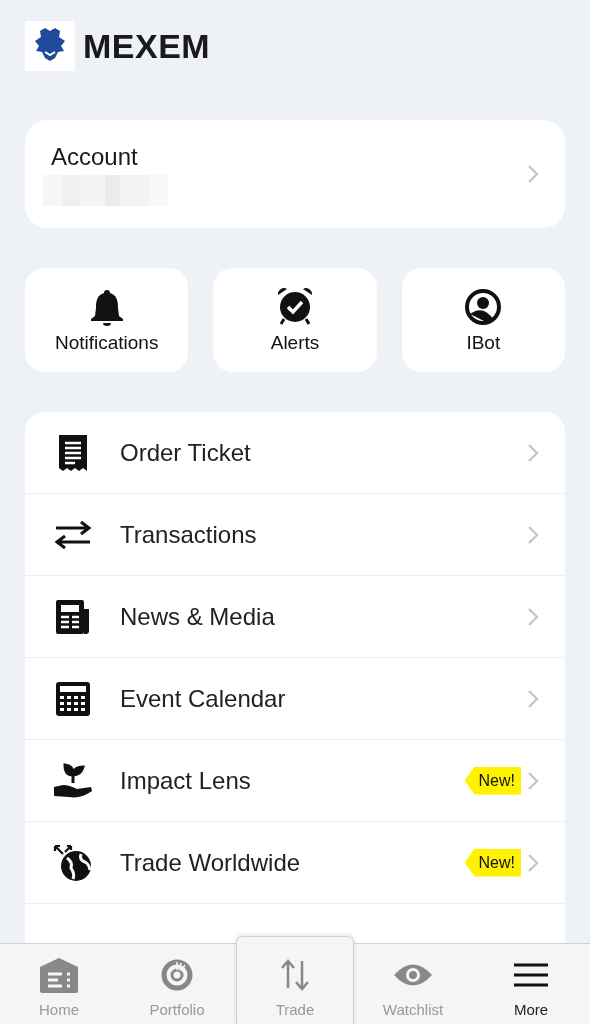  I want to click on shortcut-tile: IBot, so click(483, 320).